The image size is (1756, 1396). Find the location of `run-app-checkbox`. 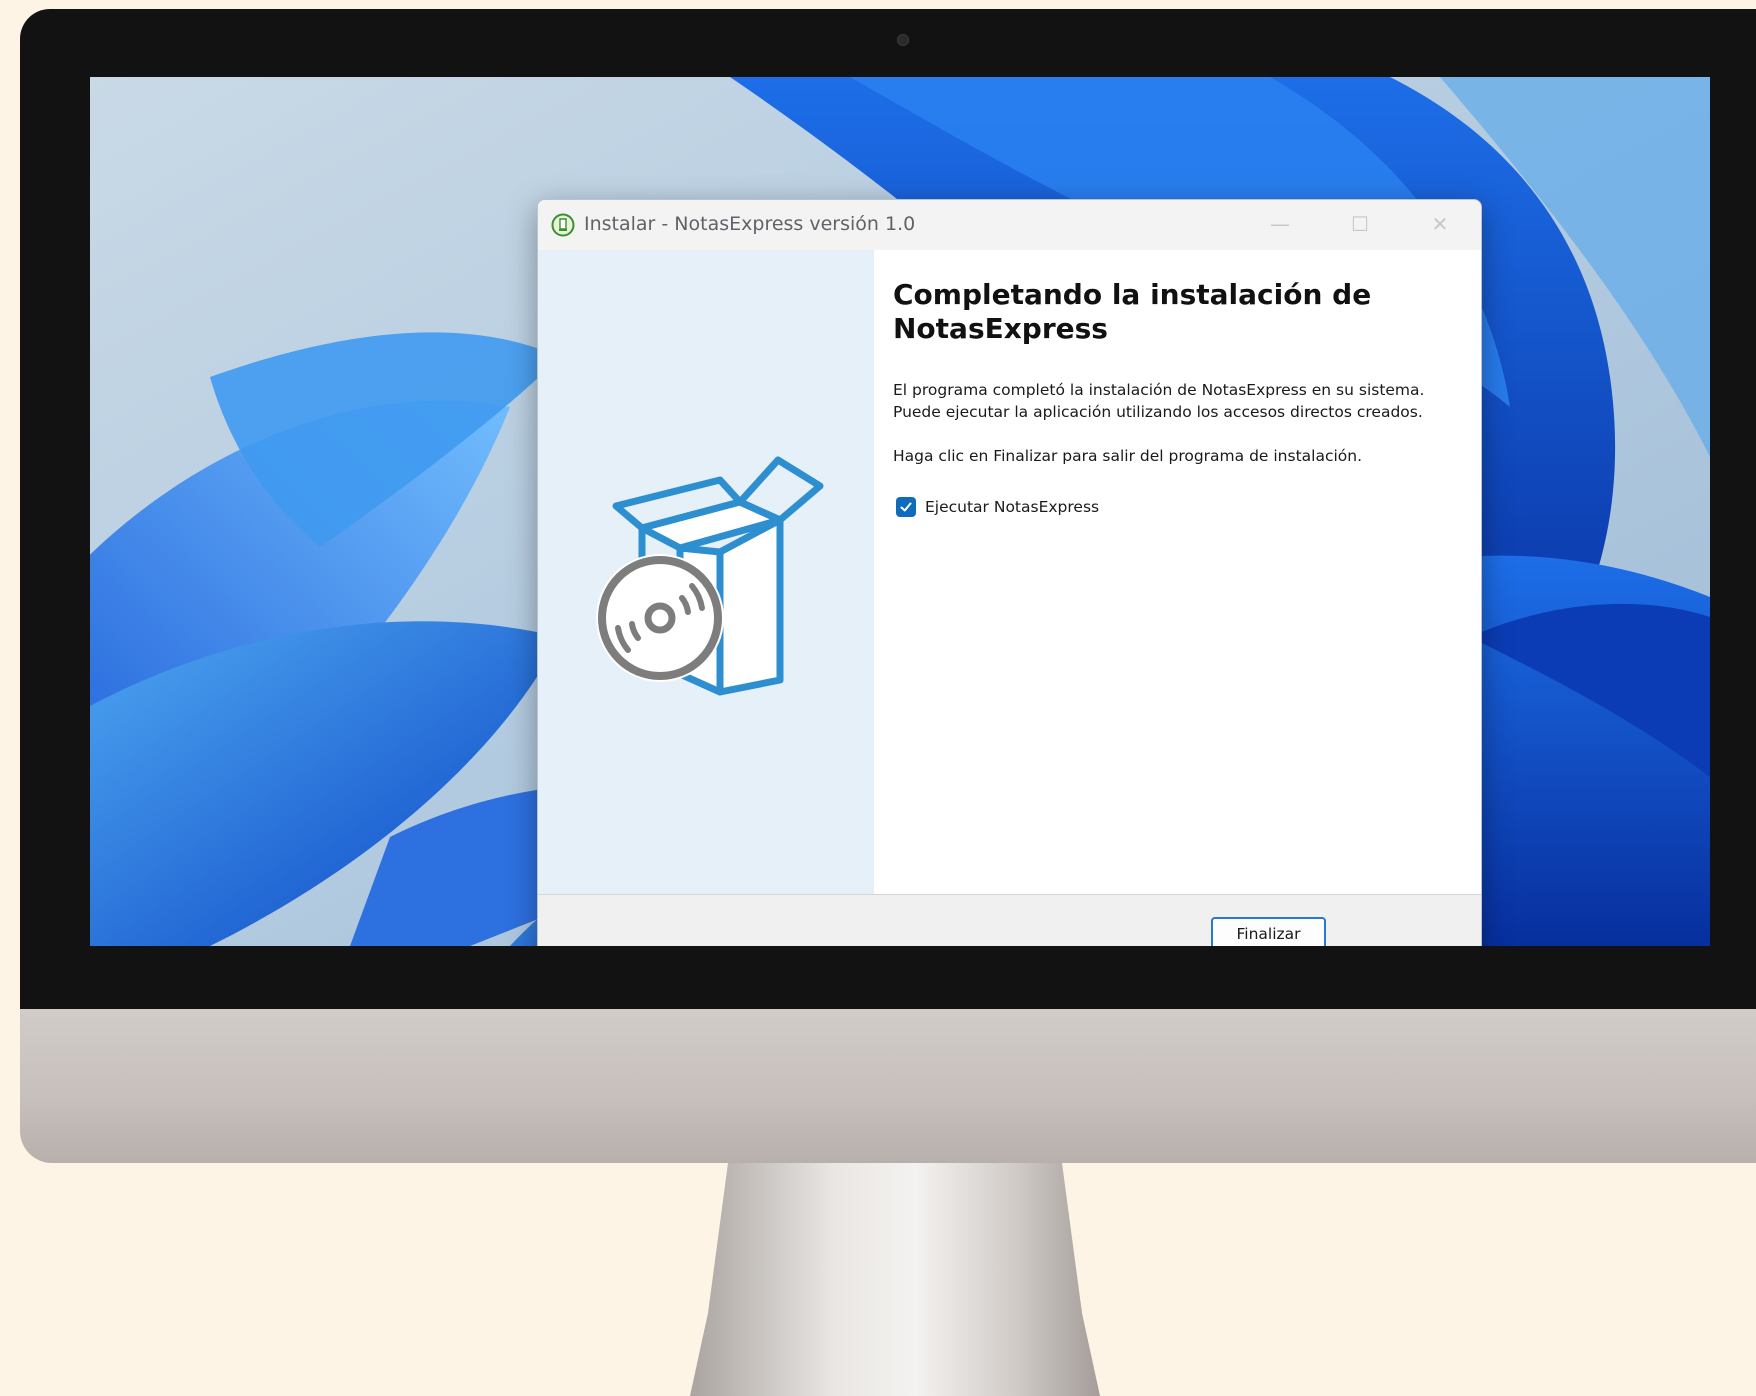

run-app-checkbox is located at coordinates (906, 507).